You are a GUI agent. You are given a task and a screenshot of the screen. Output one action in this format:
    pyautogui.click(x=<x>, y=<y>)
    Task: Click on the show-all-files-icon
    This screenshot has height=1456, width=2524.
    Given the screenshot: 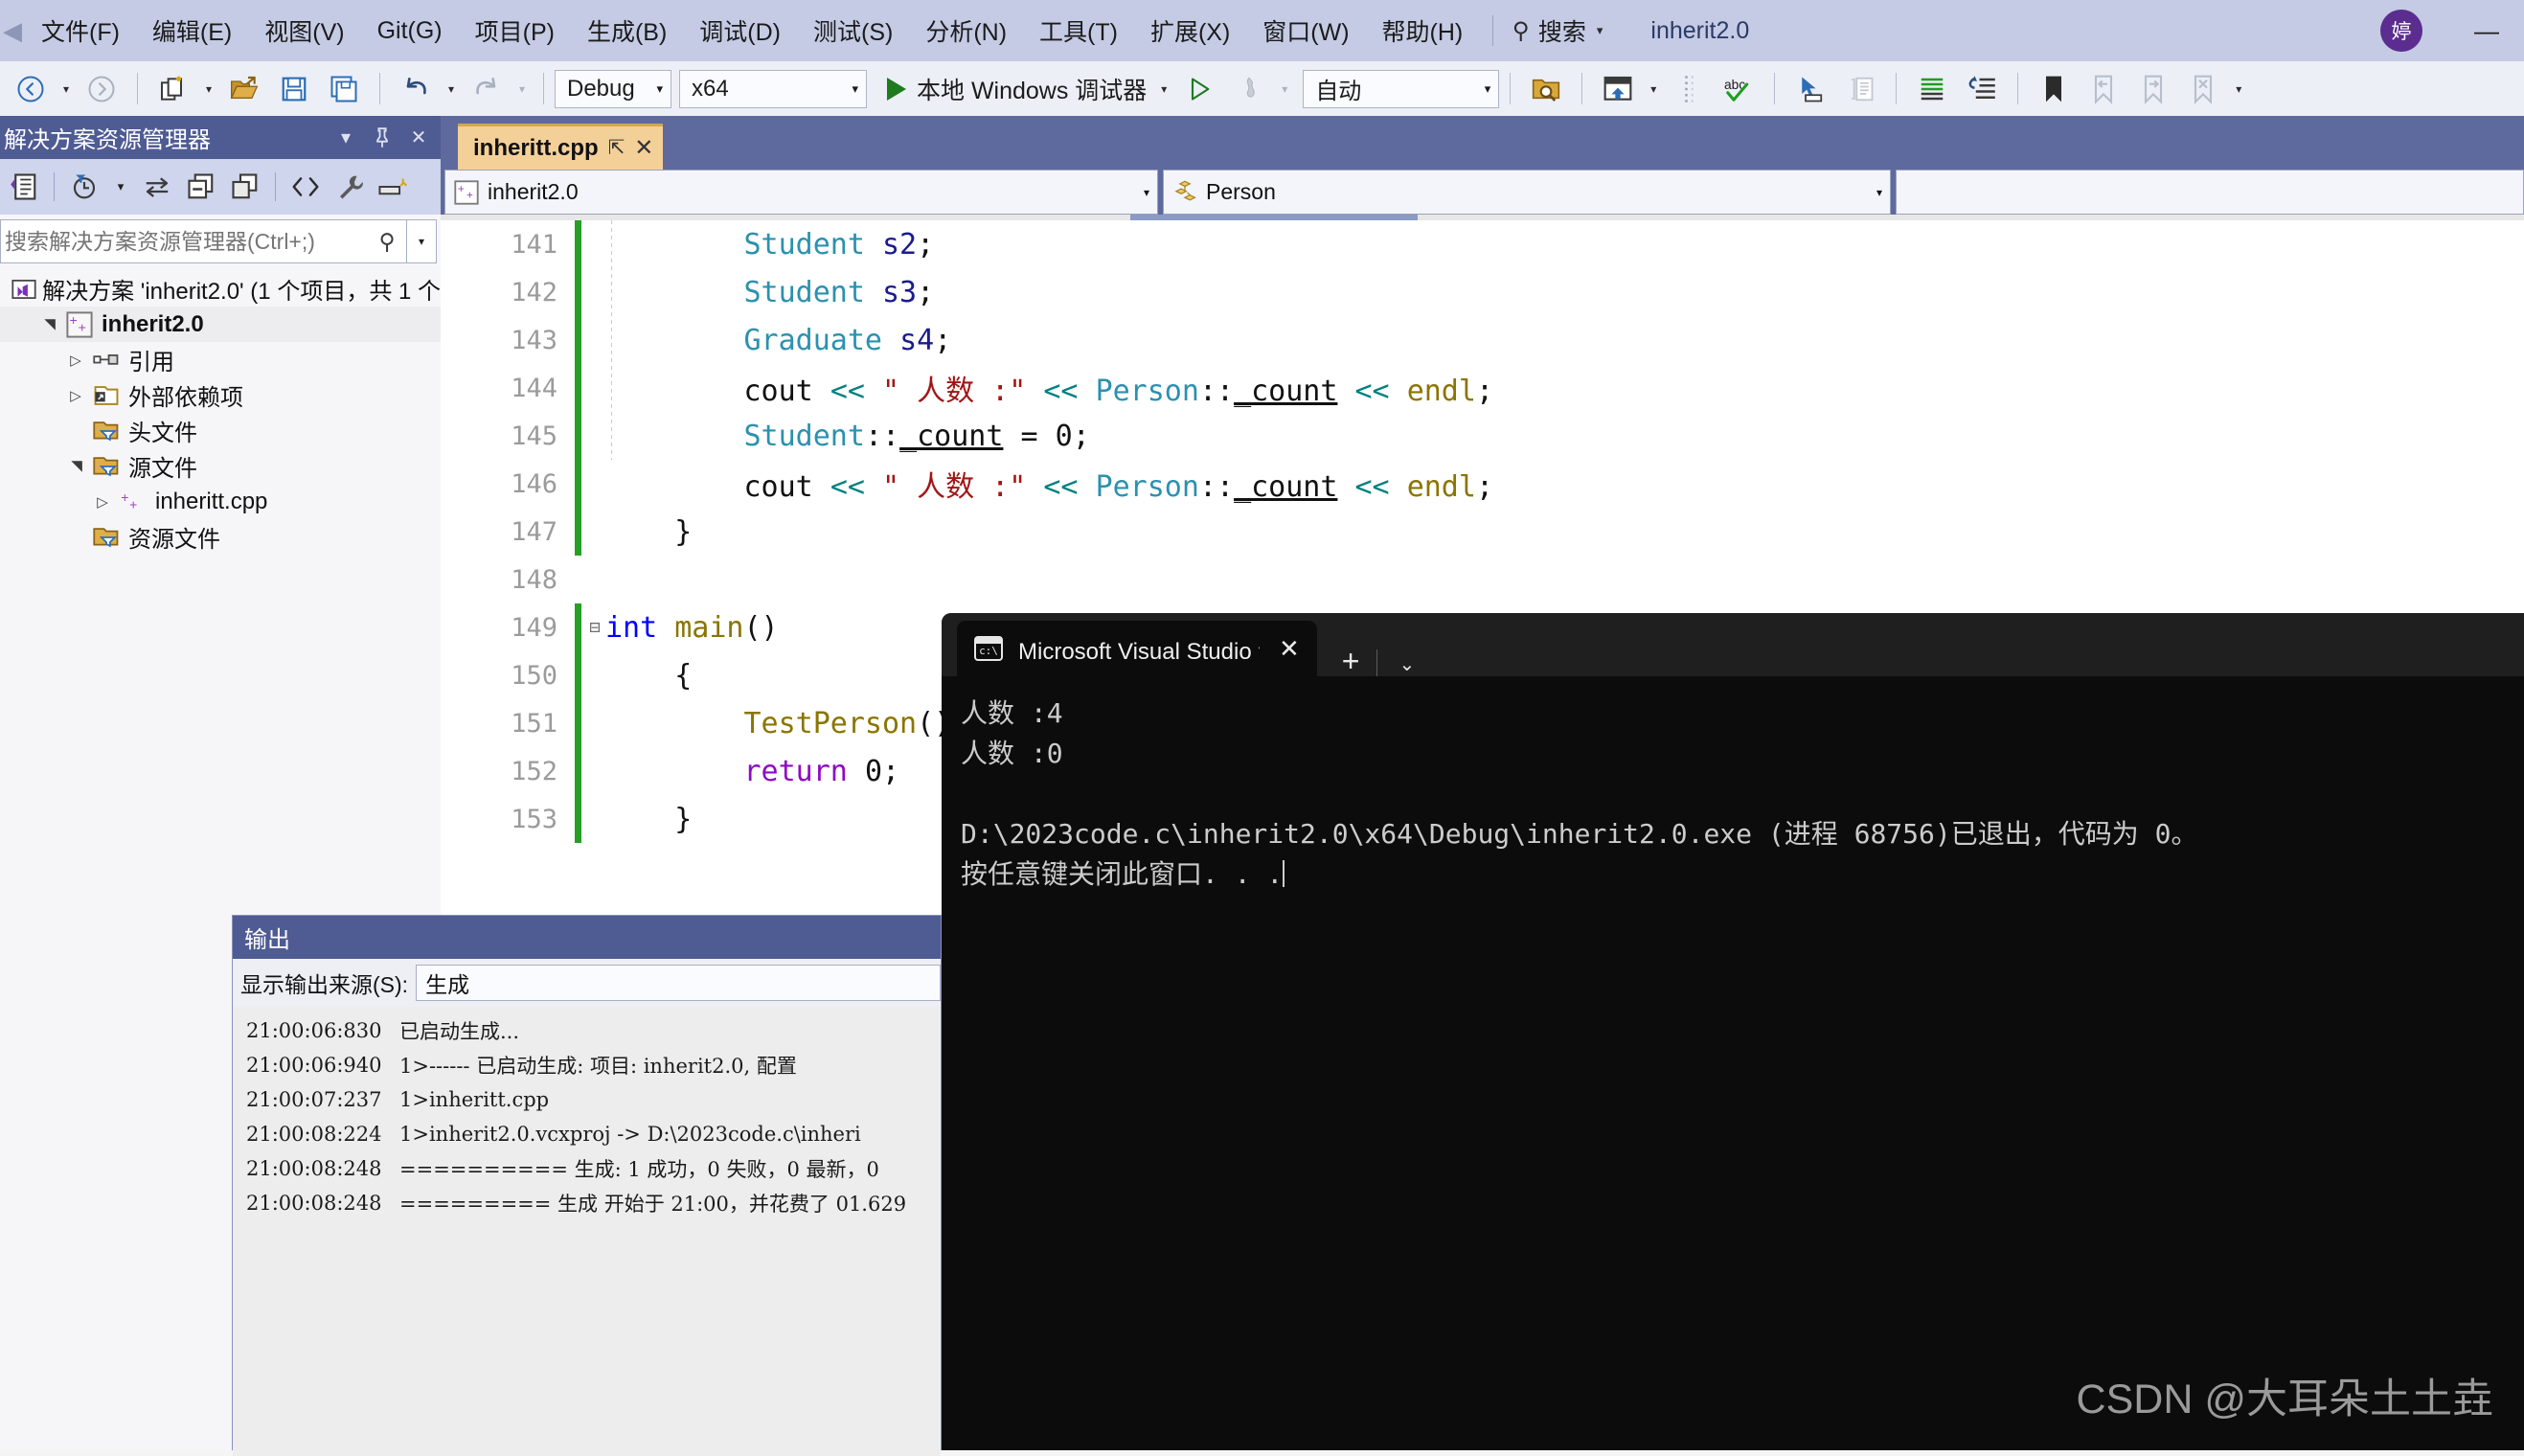 What is the action you would take?
    pyautogui.click(x=245, y=187)
    